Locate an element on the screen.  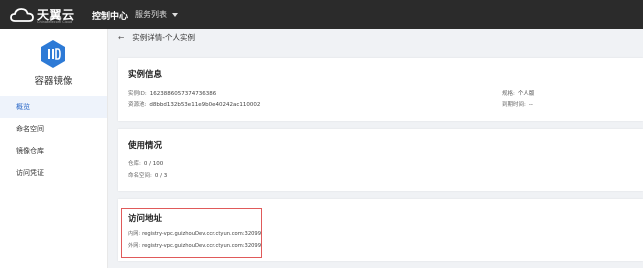
repo-usage-row: 仓库: 0 / 100 is located at coordinates (145, 163).